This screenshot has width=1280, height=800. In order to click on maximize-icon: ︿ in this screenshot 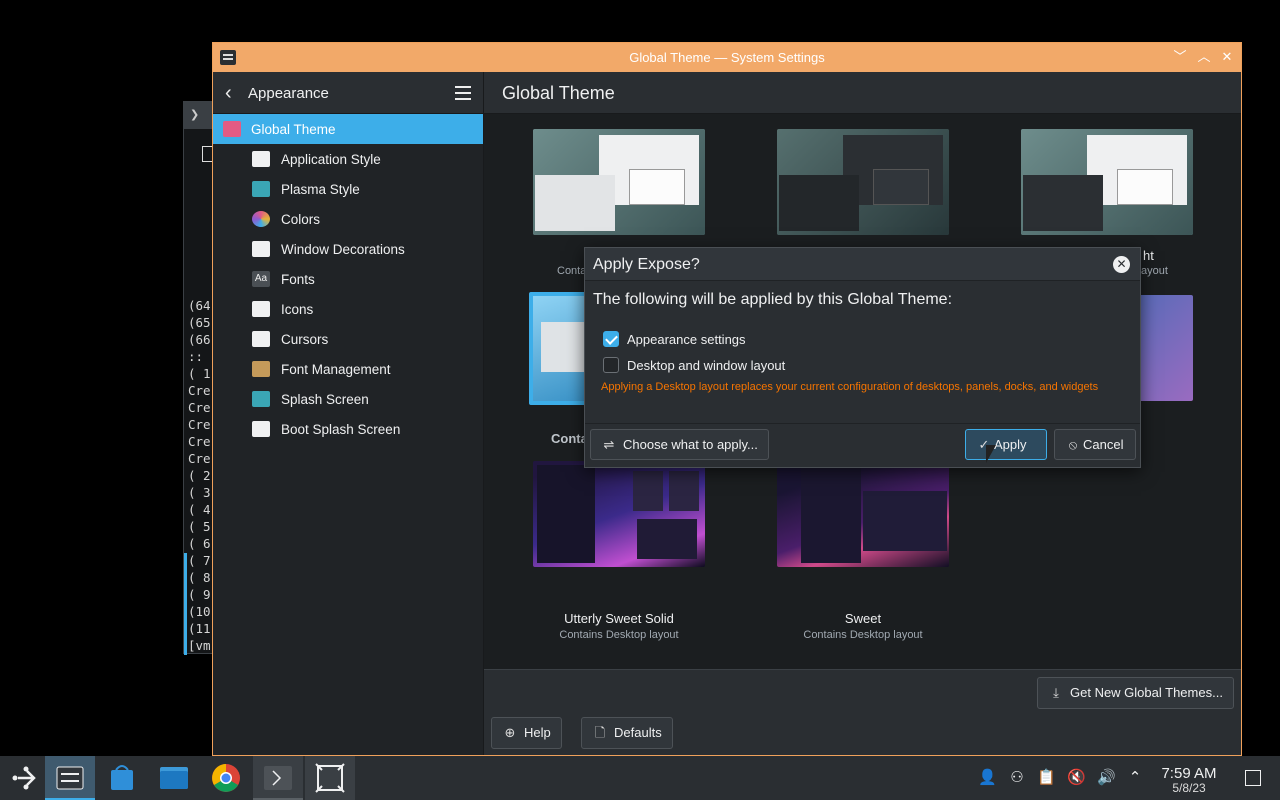, I will do `click(1204, 57)`.